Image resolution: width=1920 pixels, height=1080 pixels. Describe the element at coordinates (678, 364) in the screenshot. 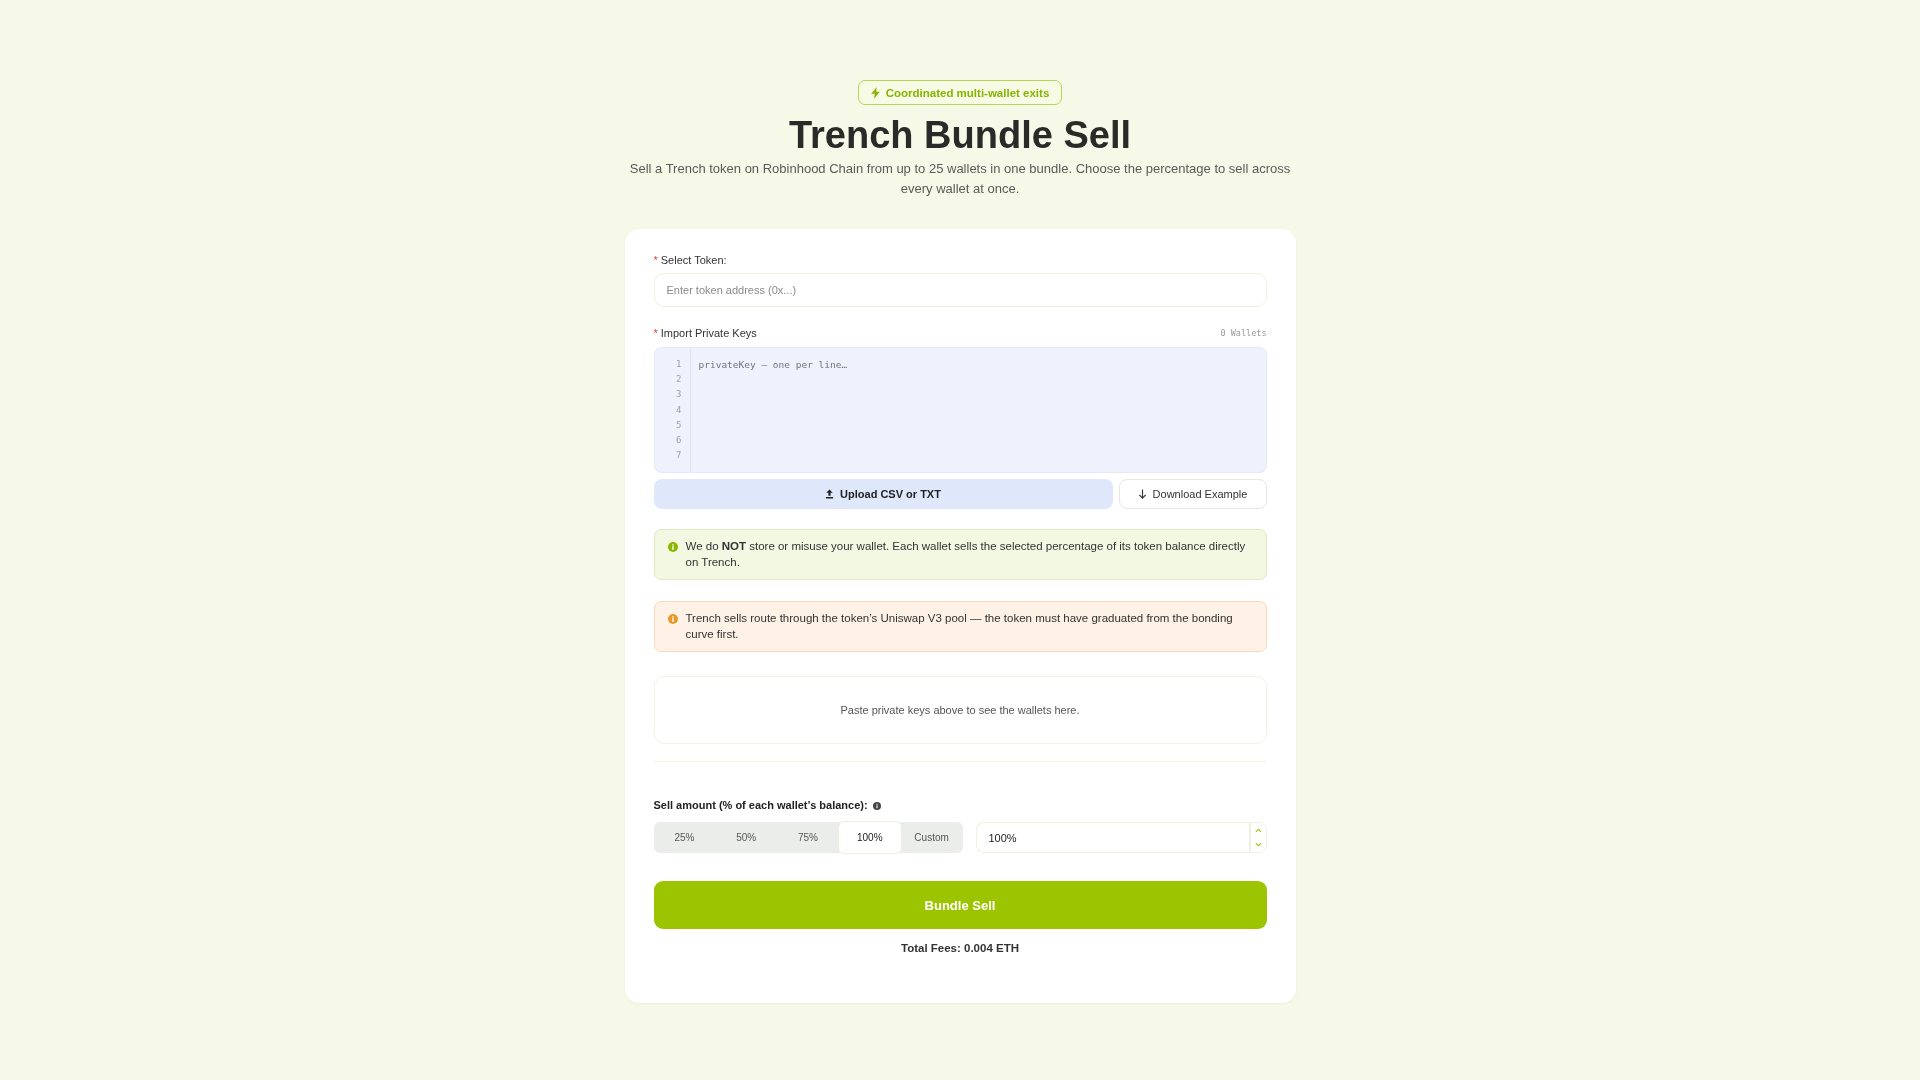

I see `line-number: 1` at that location.